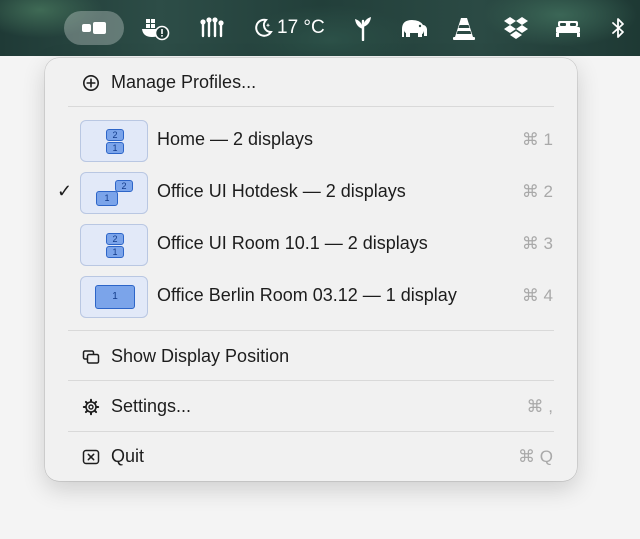 This screenshot has width=640, height=539. What do you see at coordinates (539, 406) in the screenshot?
I see `settings-shortcut: ⌘ ,` at bounding box center [539, 406].